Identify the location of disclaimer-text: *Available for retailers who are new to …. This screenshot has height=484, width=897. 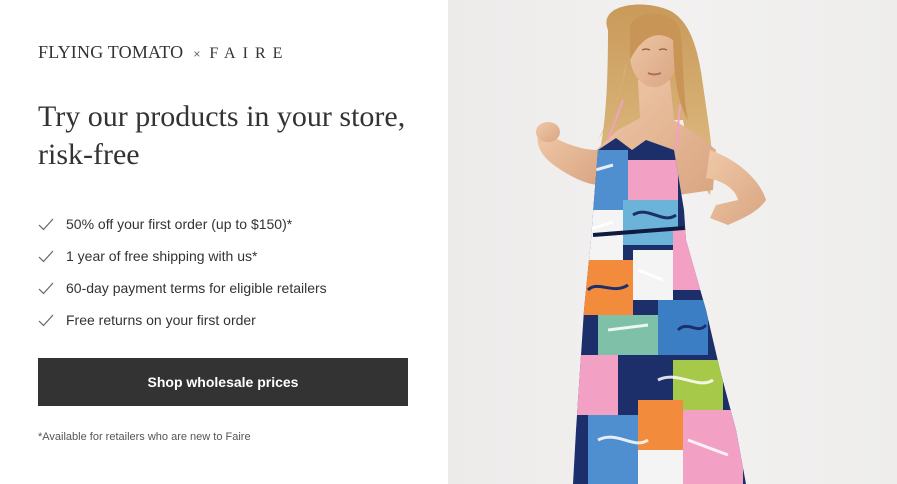
(144, 437).